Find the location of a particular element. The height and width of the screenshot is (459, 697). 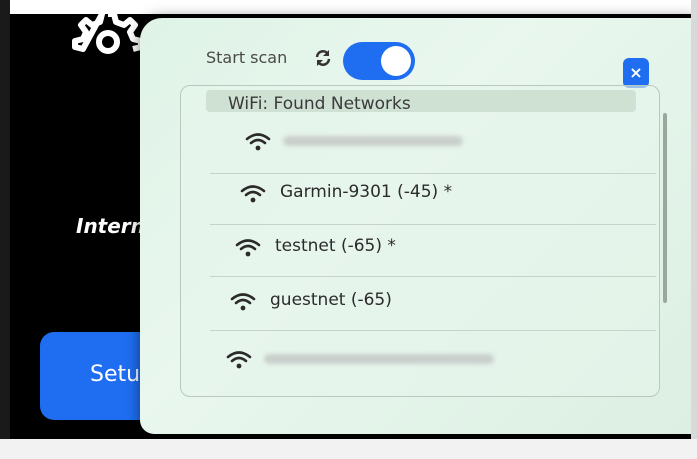

setup-button-label: Setu is located at coordinates (115, 374).